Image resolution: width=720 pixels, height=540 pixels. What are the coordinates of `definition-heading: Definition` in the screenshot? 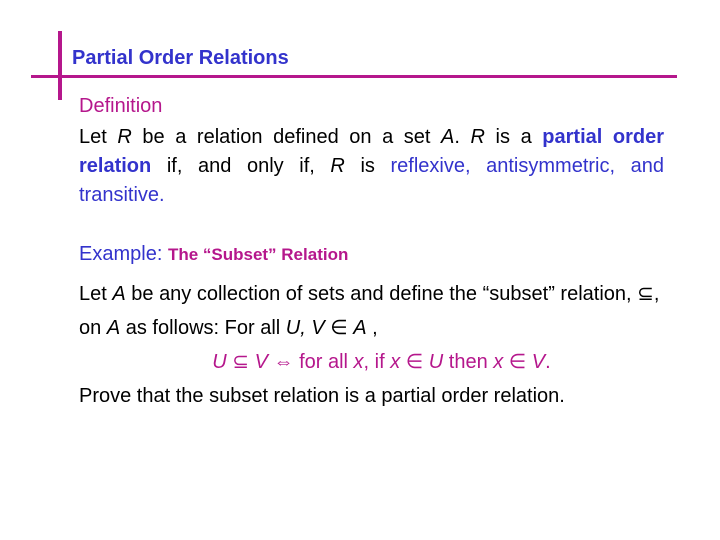 It's located at (121, 106).